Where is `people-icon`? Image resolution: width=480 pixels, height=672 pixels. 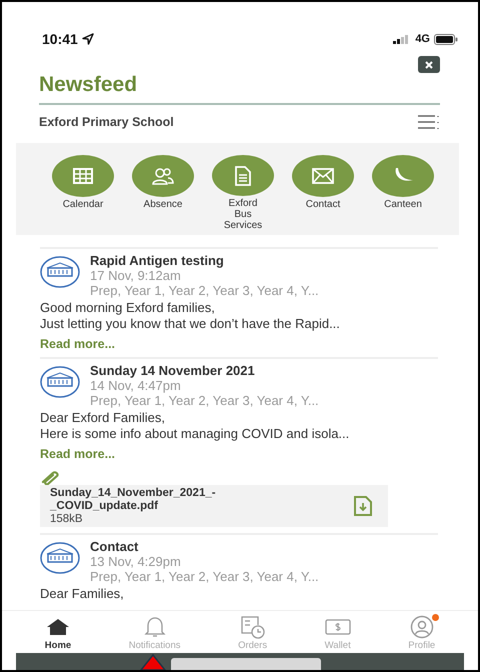 people-icon is located at coordinates (163, 176).